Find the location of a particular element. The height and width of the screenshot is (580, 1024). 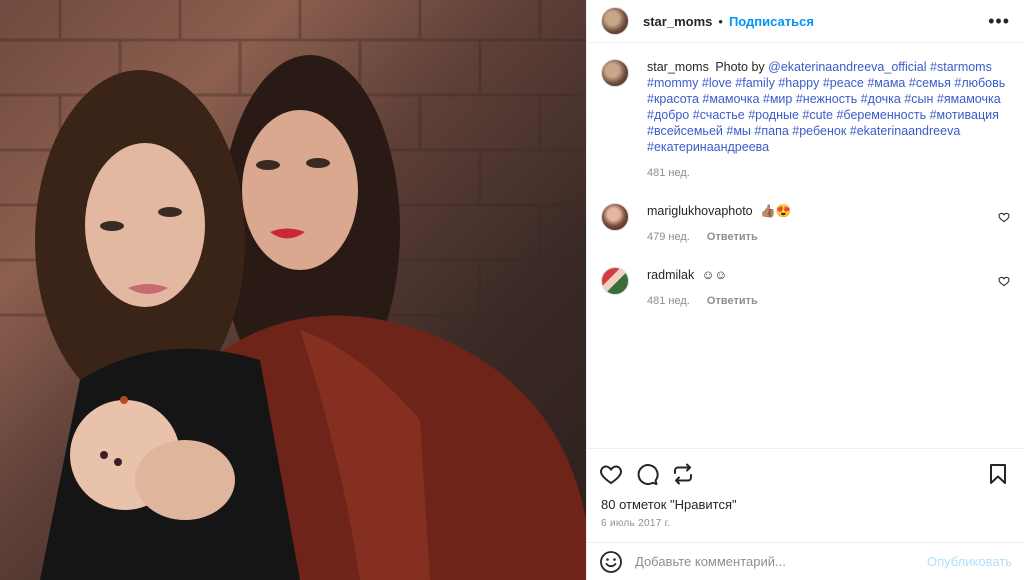

hashtag-link: #семья is located at coordinates (930, 83).